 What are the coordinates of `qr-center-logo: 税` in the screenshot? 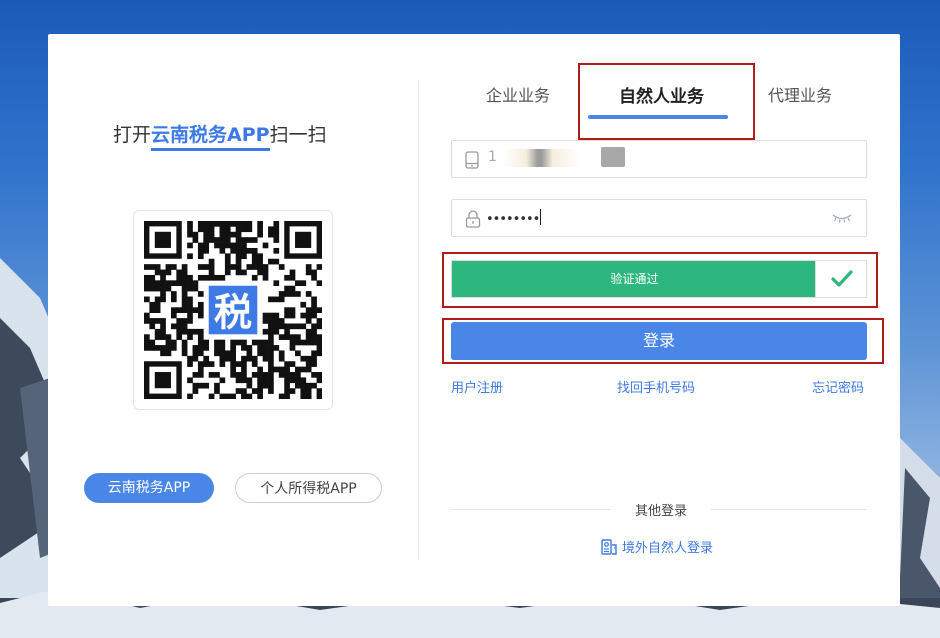 It's located at (233, 313).